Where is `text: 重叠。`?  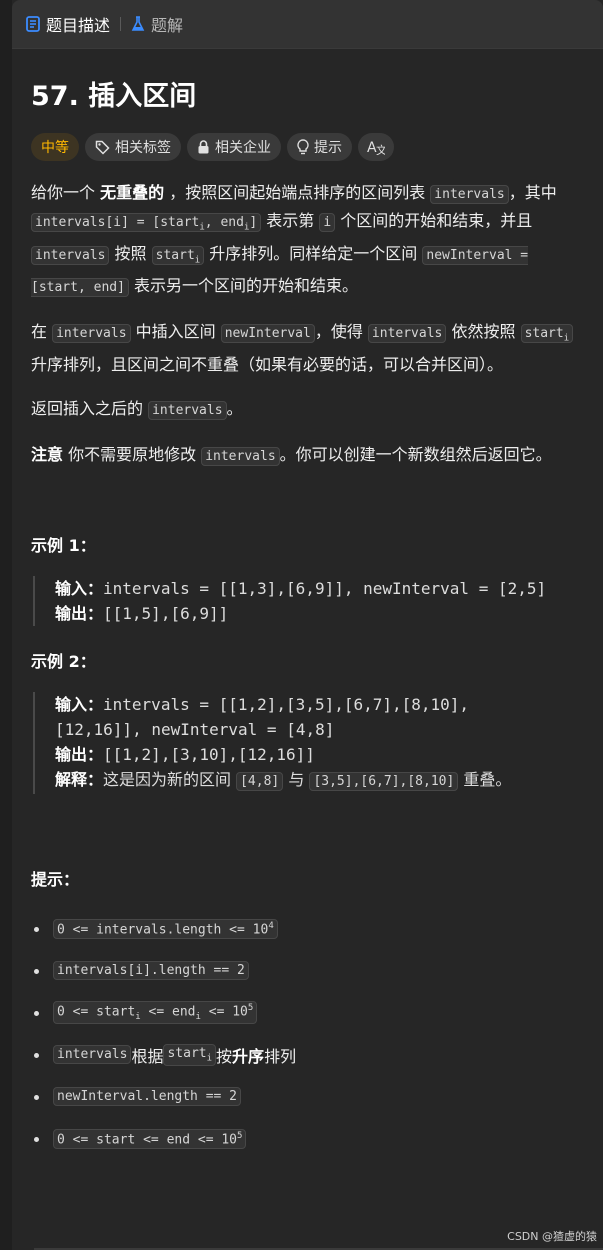
text: 重叠。 is located at coordinates (485, 779).